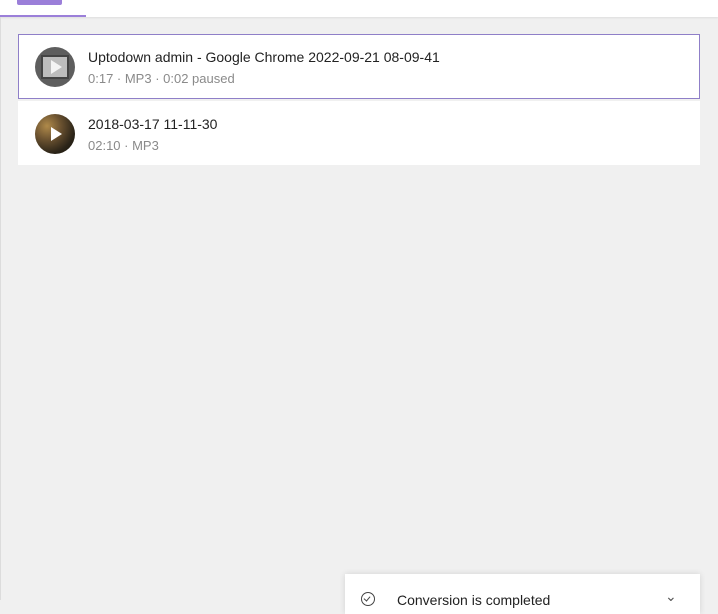 The height and width of the screenshot is (614, 718). What do you see at coordinates (39, 2) in the screenshot?
I see `active-tab-indicator` at bounding box center [39, 2].